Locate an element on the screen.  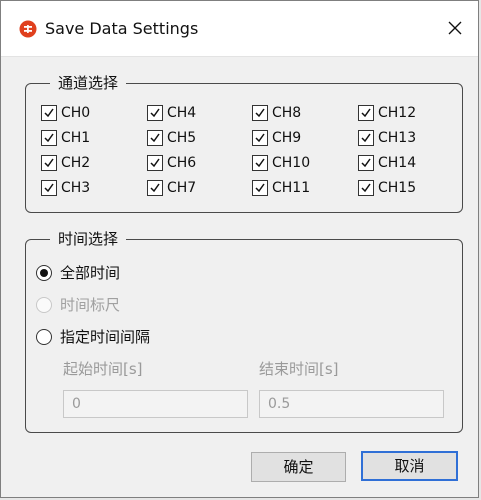
checkbox-label: CH14 is located at coordinates (397, 163).